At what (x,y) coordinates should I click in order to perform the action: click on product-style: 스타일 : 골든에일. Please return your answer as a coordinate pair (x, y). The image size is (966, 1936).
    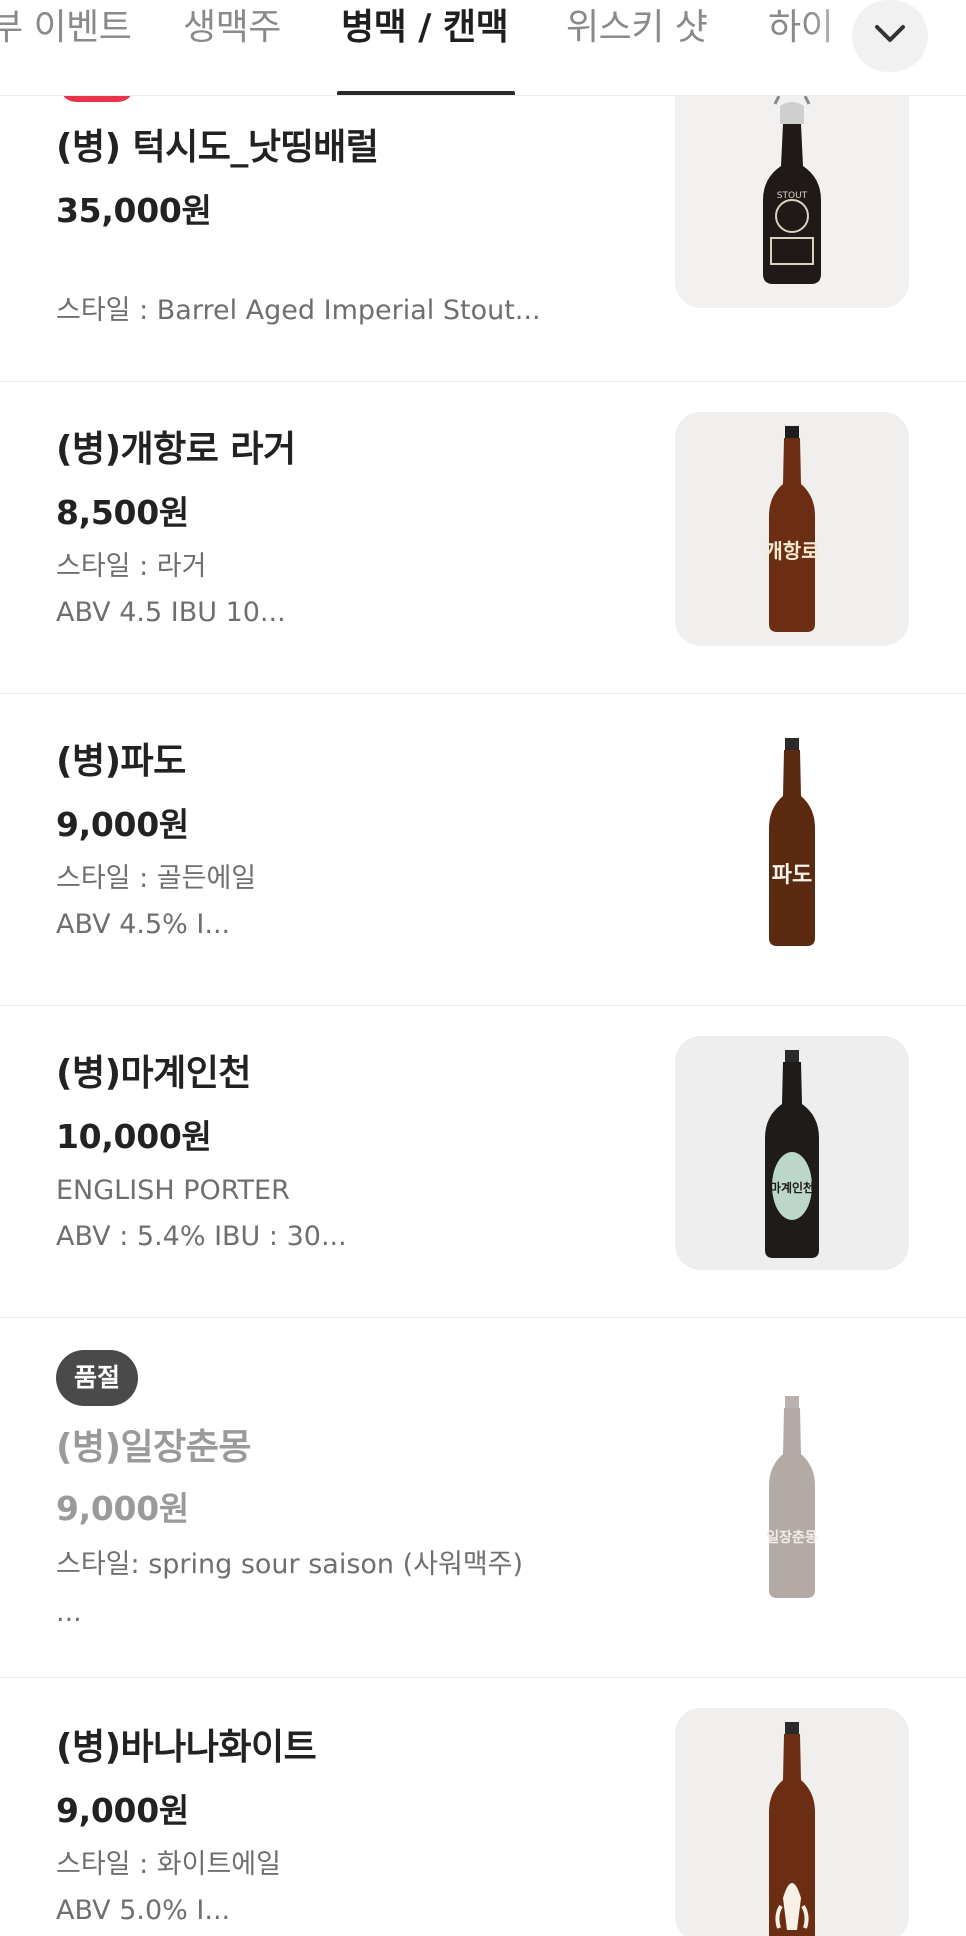
    Looking at the image, I should click on (156, 878).